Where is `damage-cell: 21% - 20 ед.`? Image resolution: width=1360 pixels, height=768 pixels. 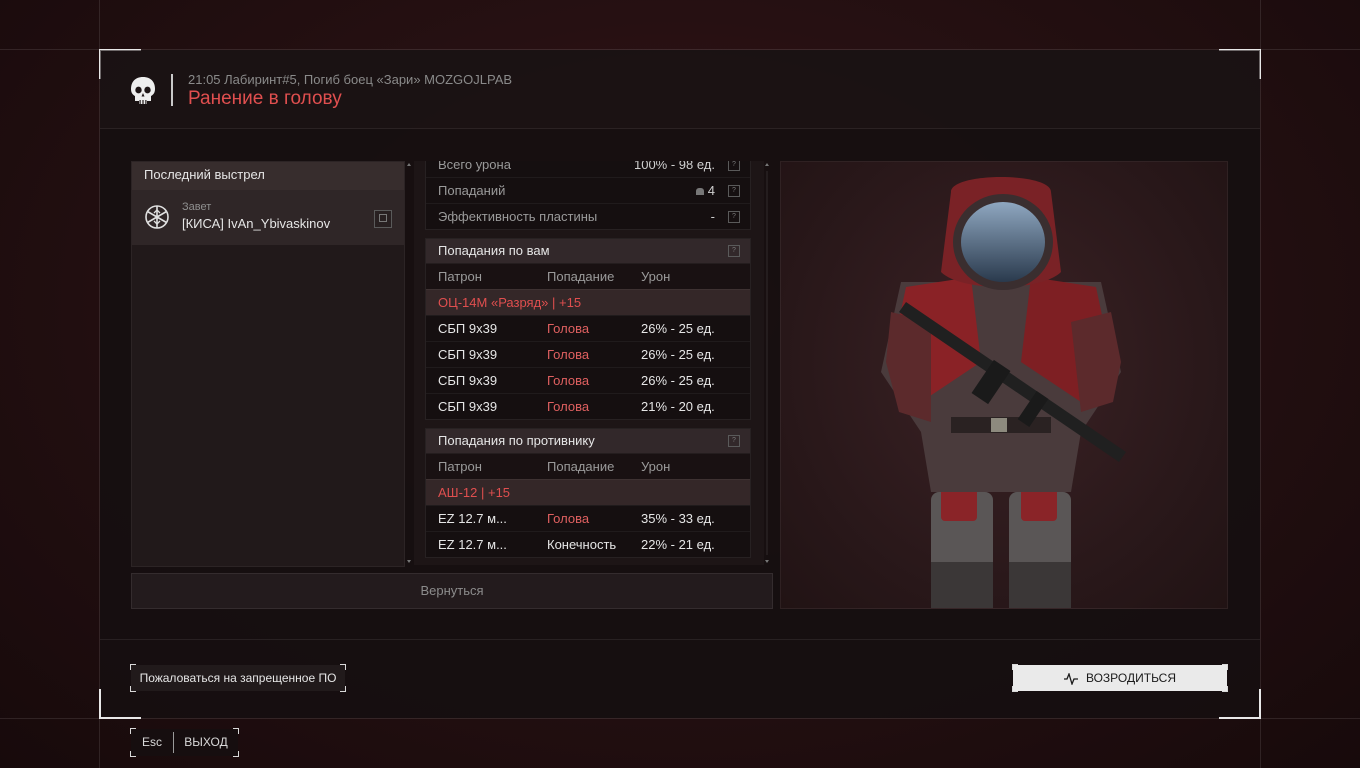
damage-cell: 21% - 20 ед. is located at coordinates (678, 406).